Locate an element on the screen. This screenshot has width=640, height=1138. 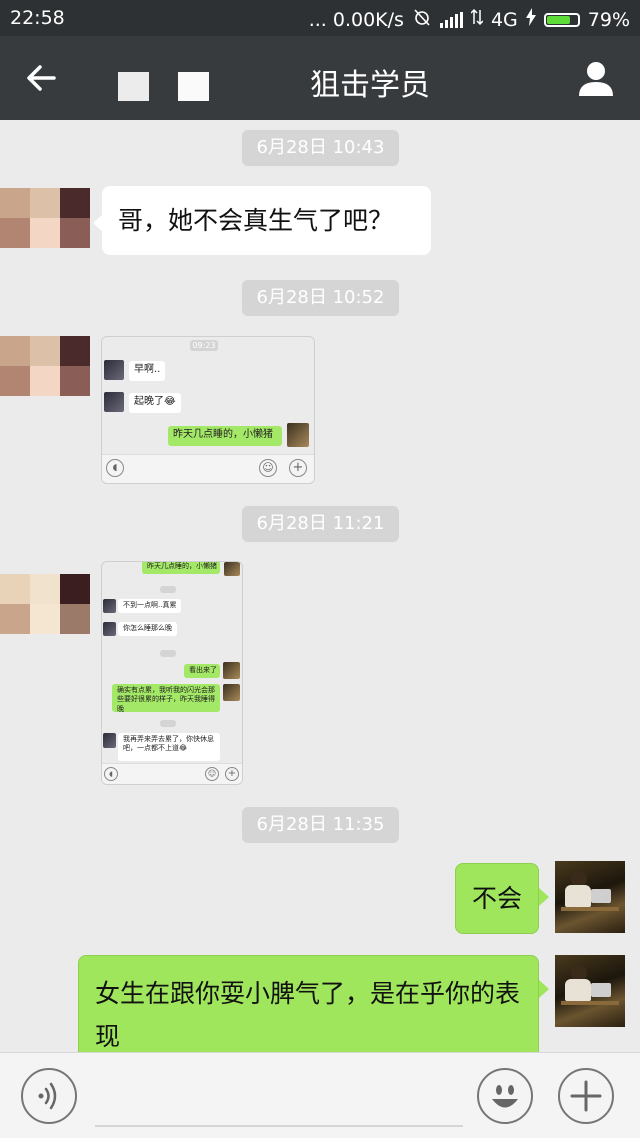
input-bar is located at coordinates (320, 1095).